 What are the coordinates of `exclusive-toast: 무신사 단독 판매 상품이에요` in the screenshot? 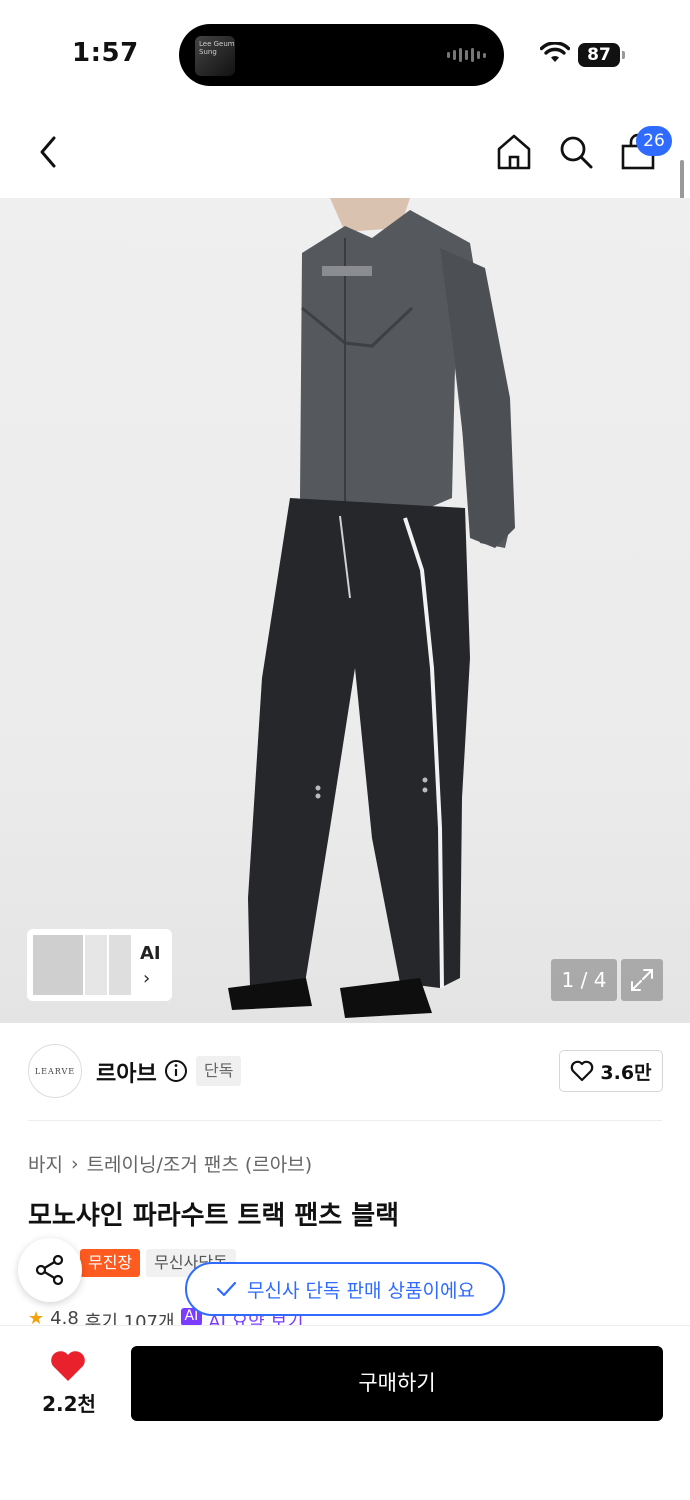 It's located at (345, 1289).